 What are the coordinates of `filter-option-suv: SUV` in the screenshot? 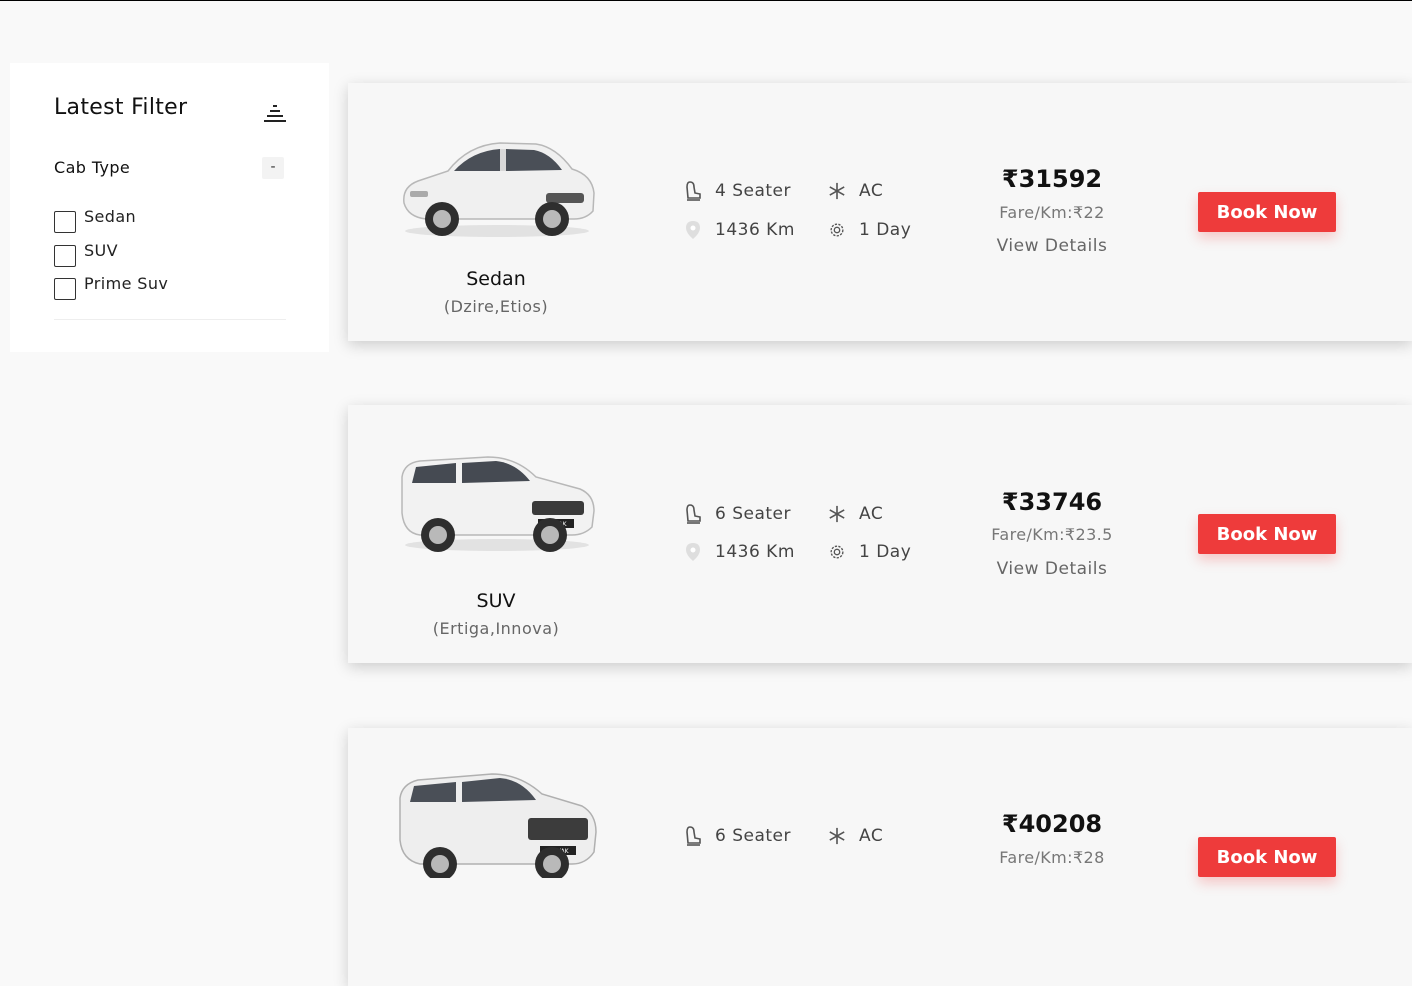 It's located at (86, 254).